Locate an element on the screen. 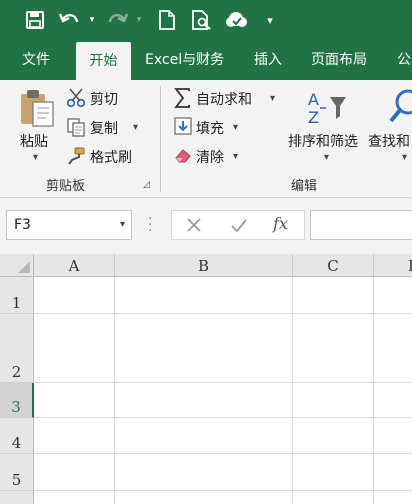 The height and width of the screenshot is (504, 412). autosum-dropdown-icon: ▾ is located at coordinates (272, 98).